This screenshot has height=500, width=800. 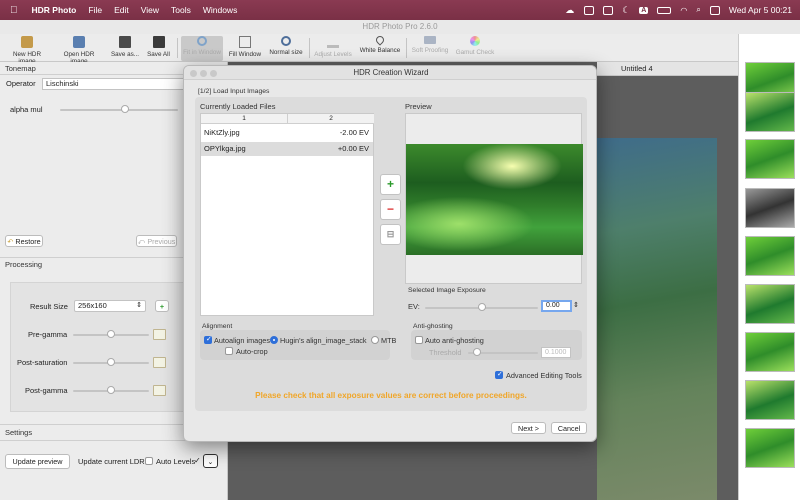 What do you see at coordinates (150, 10) in the screenshot?
I see `menu-view: View` at bounding box center [150, 10].